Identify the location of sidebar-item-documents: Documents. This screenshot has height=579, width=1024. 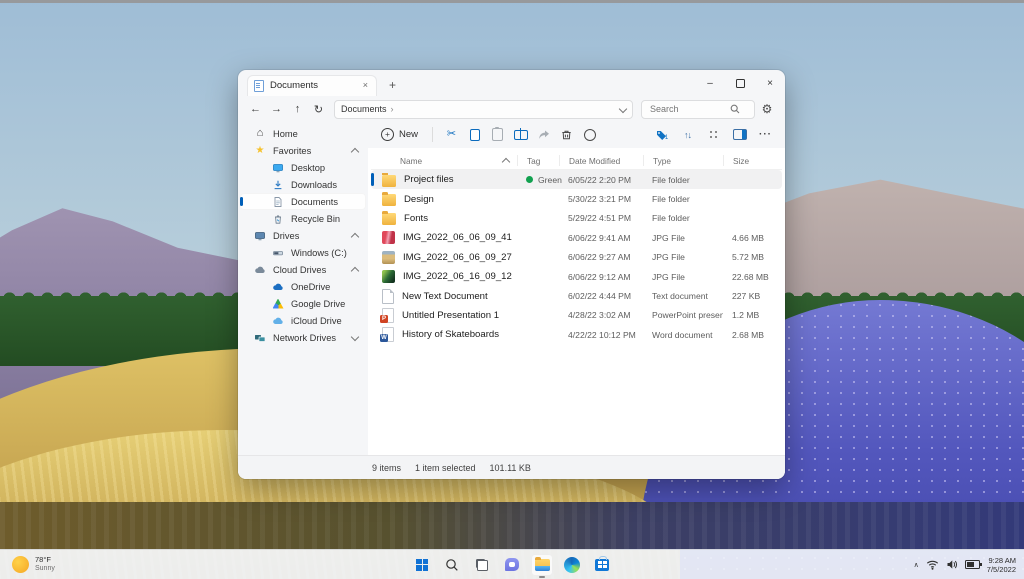
(303, 201).